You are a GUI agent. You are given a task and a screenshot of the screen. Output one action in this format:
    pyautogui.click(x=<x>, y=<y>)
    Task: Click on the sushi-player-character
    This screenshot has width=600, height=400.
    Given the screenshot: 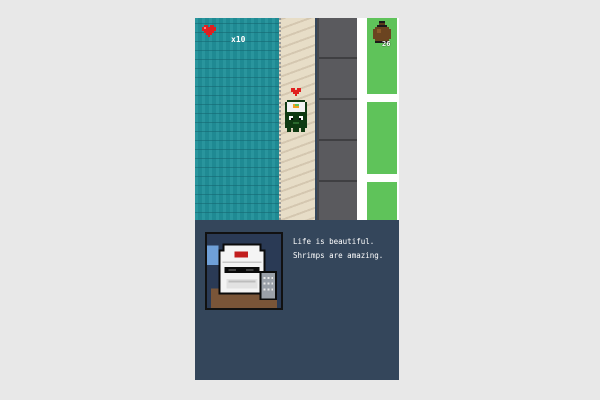 What is the action you would take?
    pyautogui.click(x=296, y=115)
    